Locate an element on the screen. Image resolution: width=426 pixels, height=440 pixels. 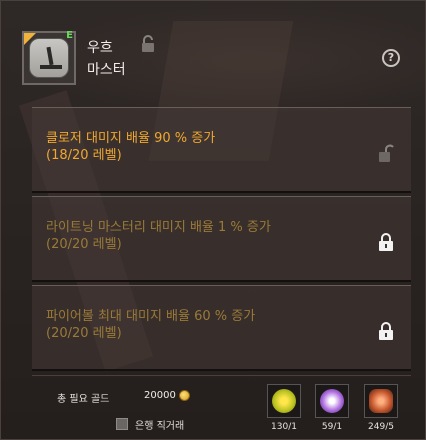
option-level: (18/20 레벨) is located at coordinates (84, 155).